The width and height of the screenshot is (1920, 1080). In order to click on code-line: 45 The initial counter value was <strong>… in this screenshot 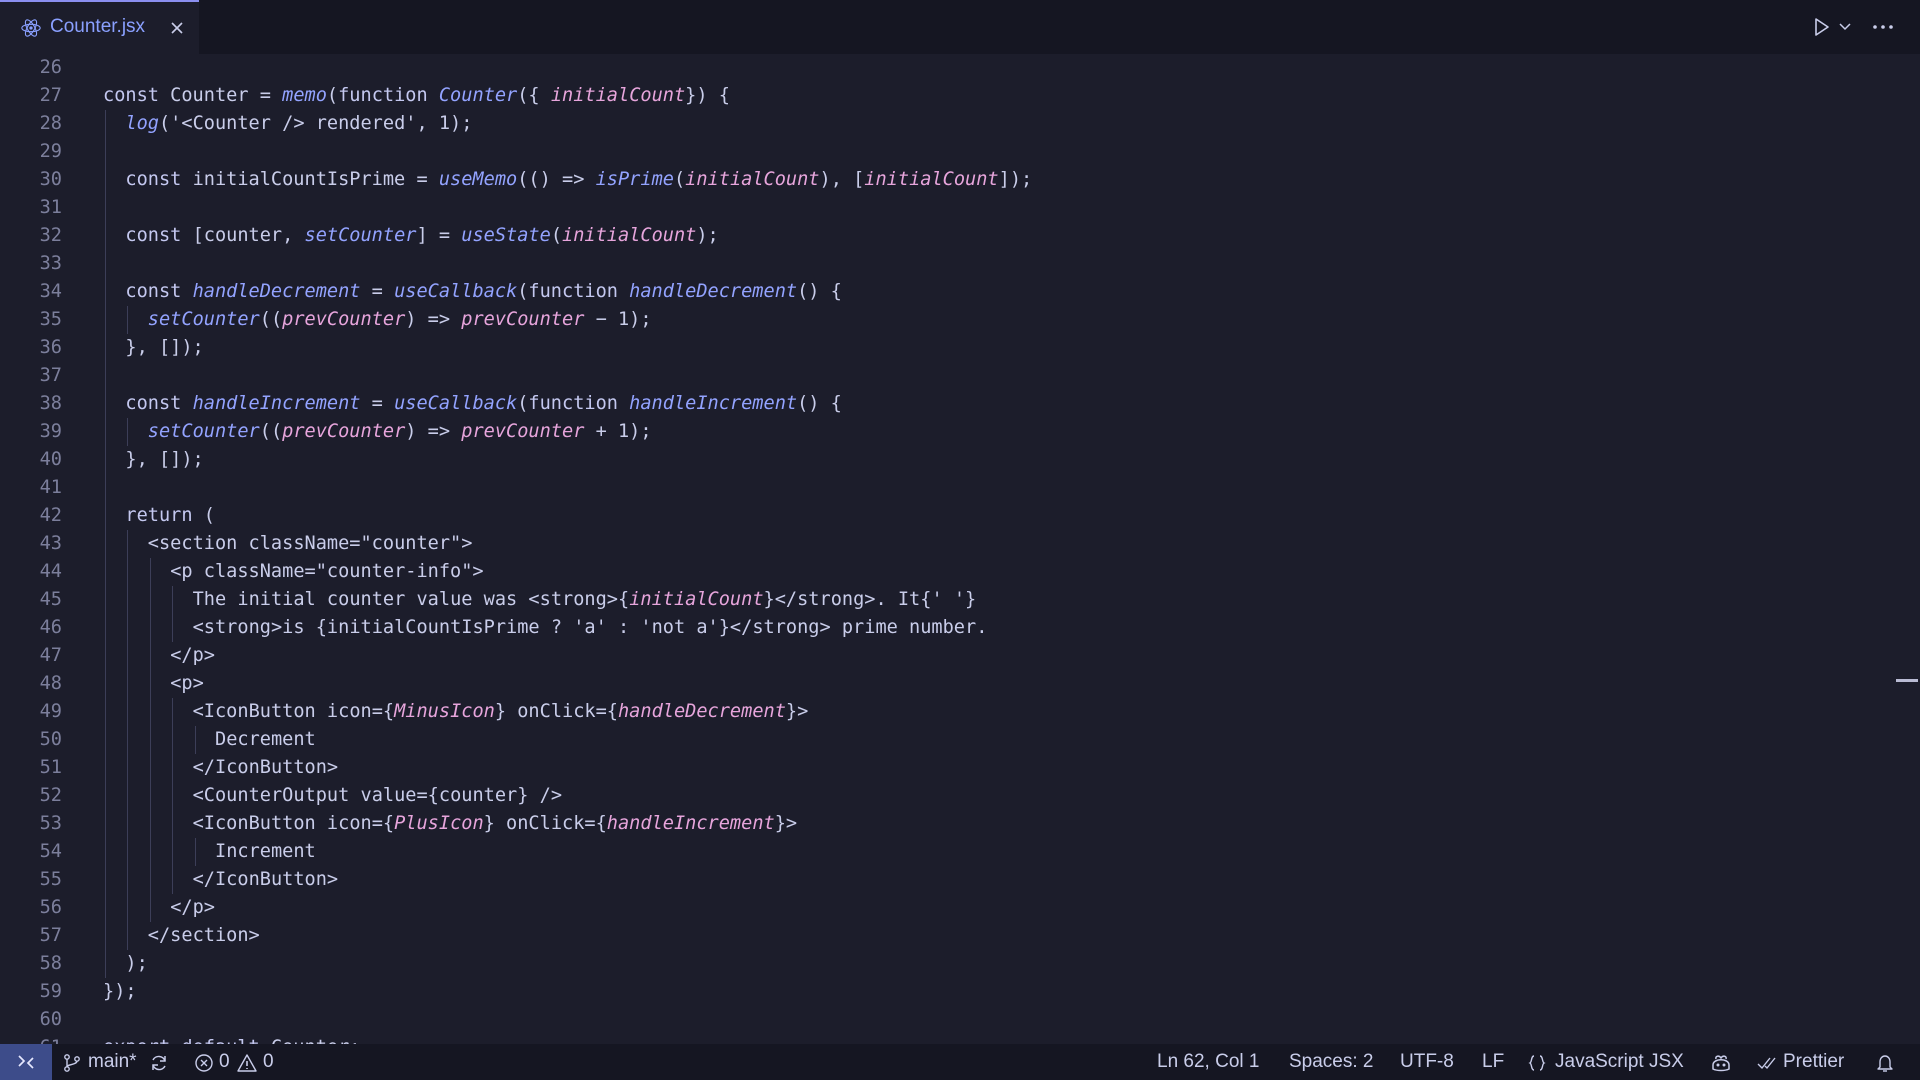, I will do `click(950, 600)`.